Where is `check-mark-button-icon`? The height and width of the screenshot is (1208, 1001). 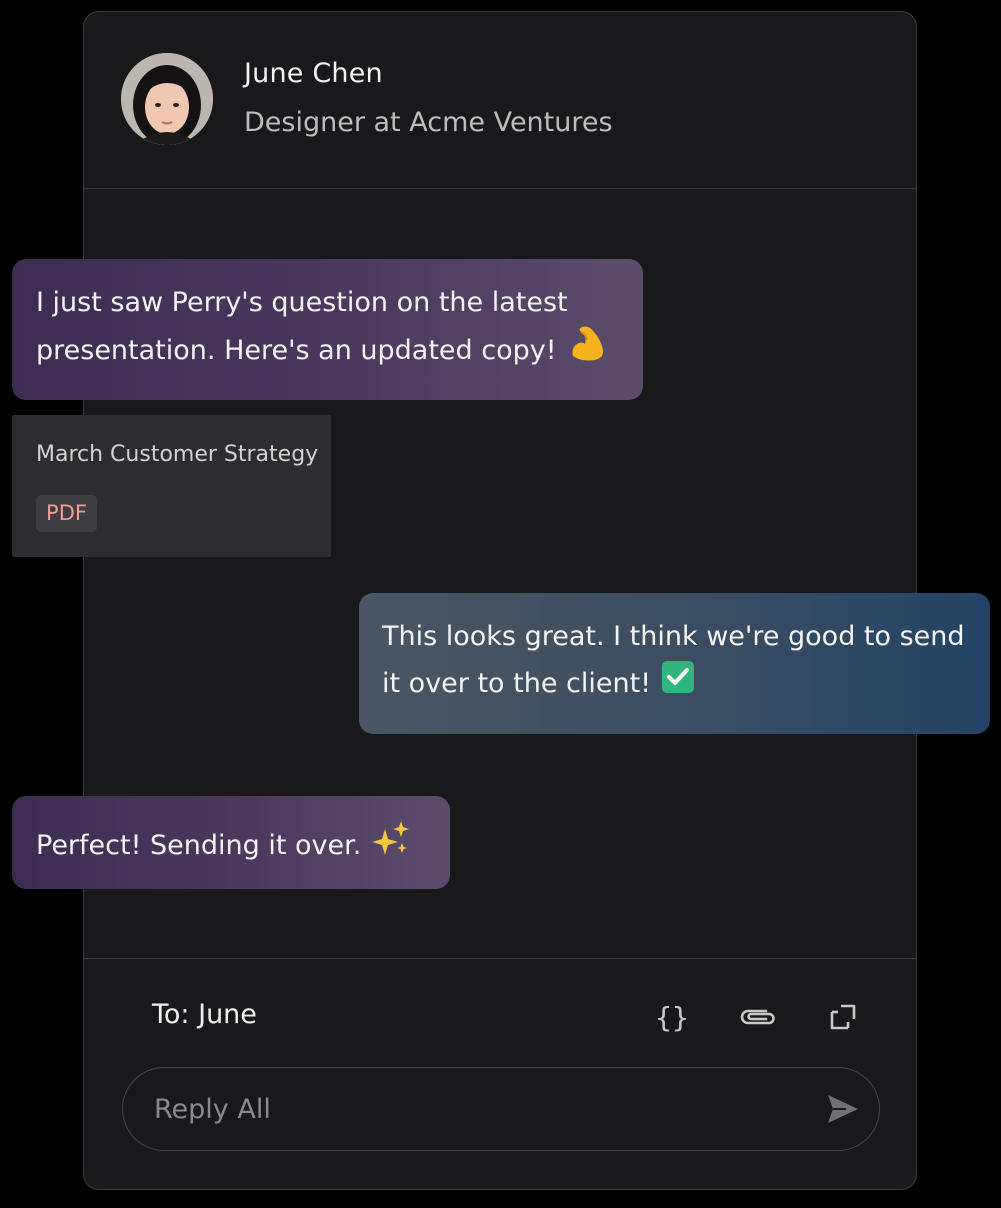 check-mark-button-icon is located at coordinates (678, 684).